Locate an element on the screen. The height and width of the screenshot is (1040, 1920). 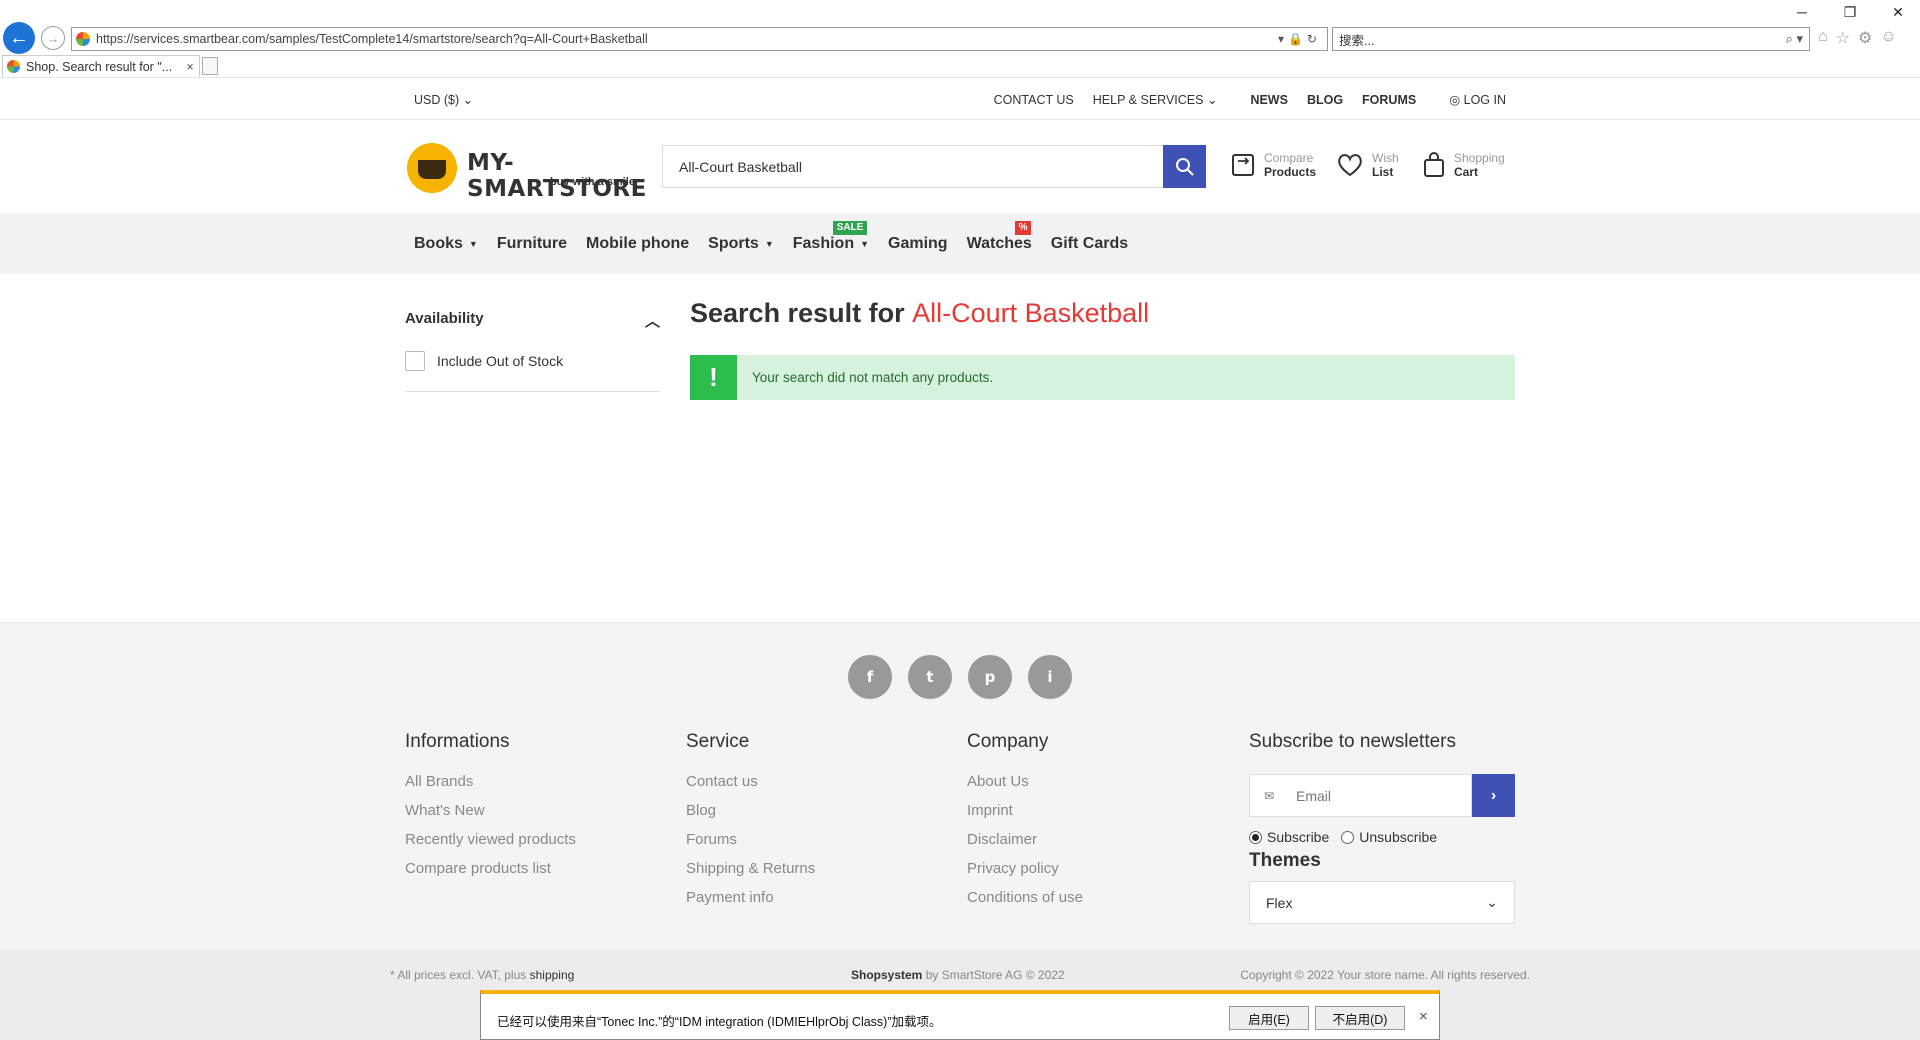
footer-link: Privacy policy is located at coordinates (1025, 868).